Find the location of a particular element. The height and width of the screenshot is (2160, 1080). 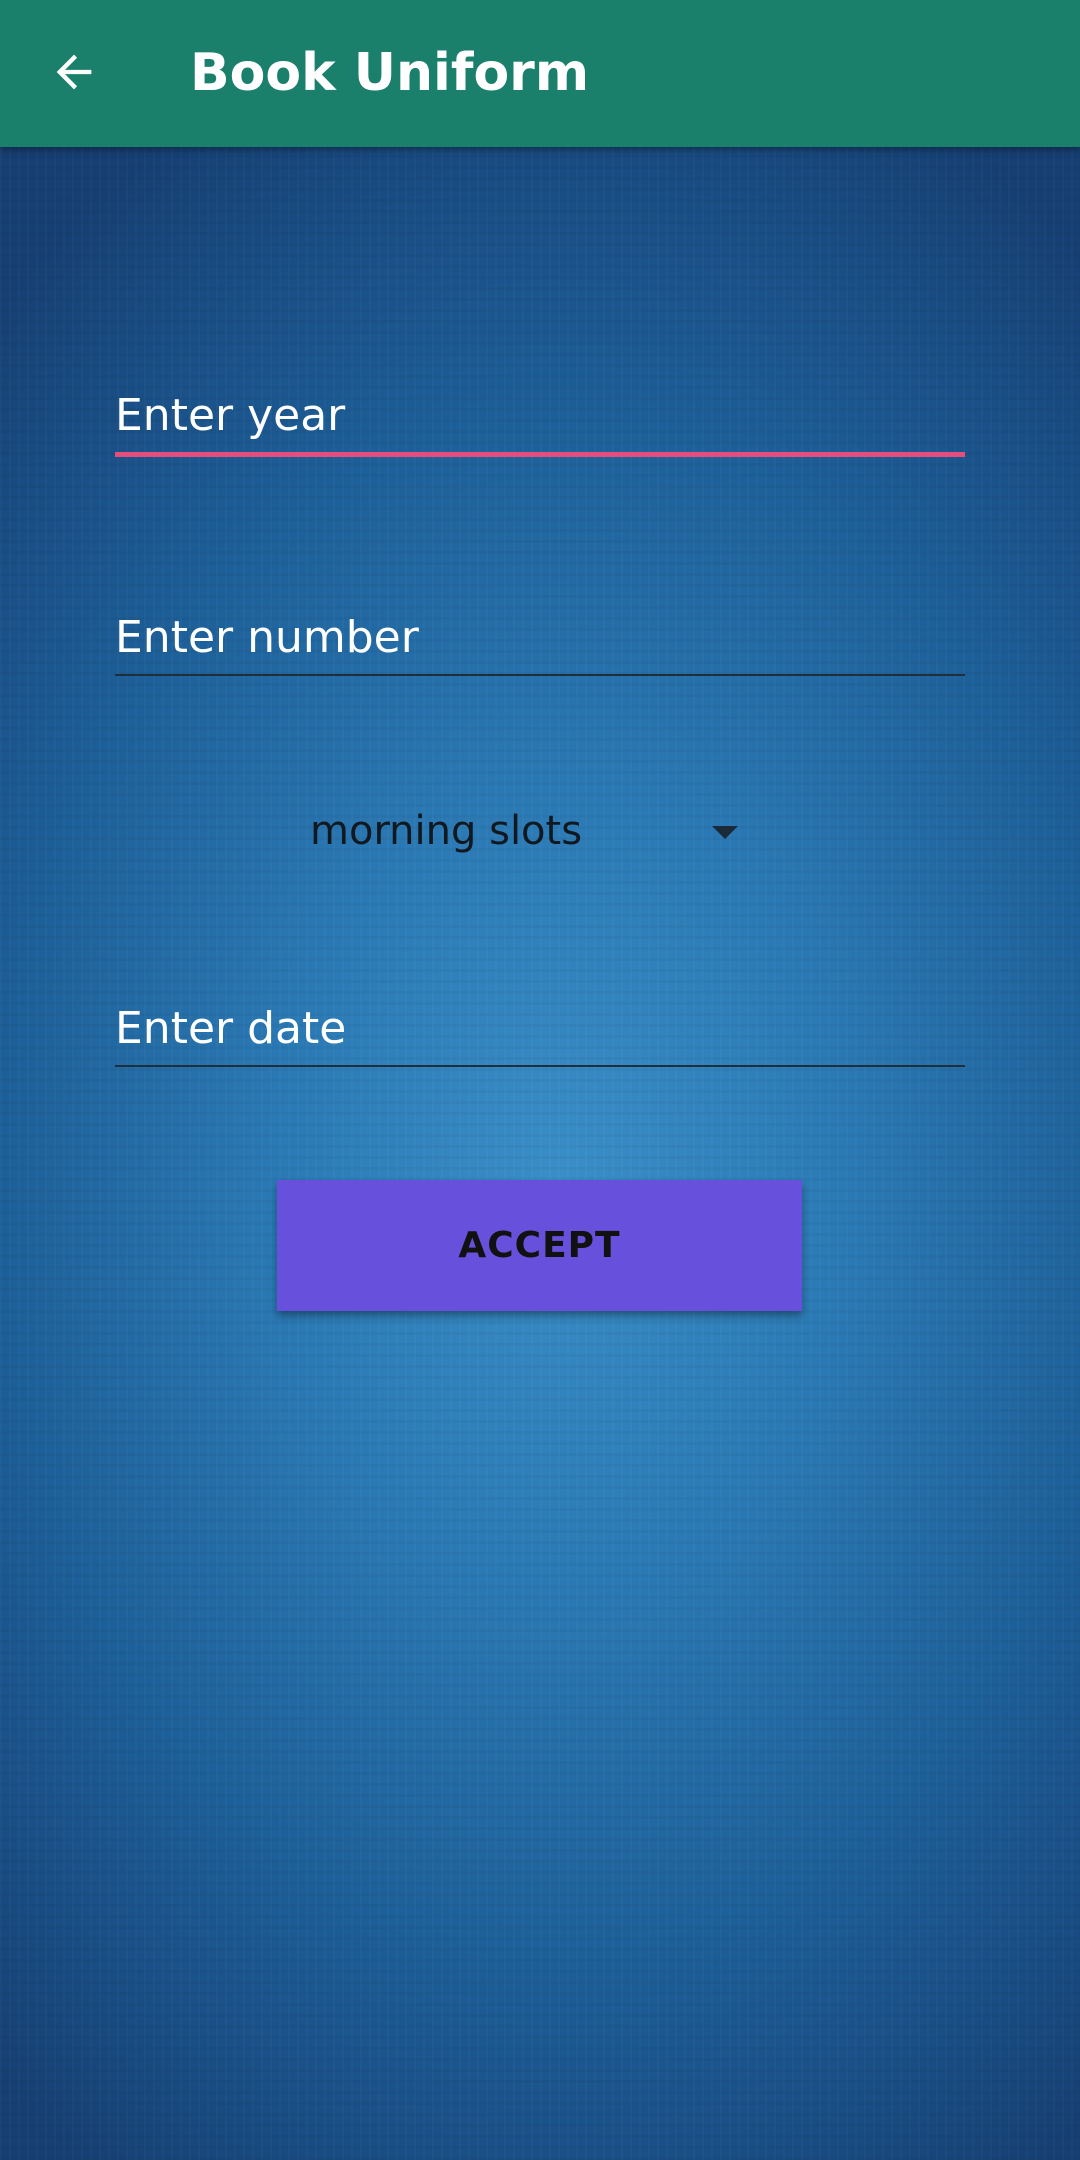

accept-button: ACCEPT is located at coordinates (539, 1245).